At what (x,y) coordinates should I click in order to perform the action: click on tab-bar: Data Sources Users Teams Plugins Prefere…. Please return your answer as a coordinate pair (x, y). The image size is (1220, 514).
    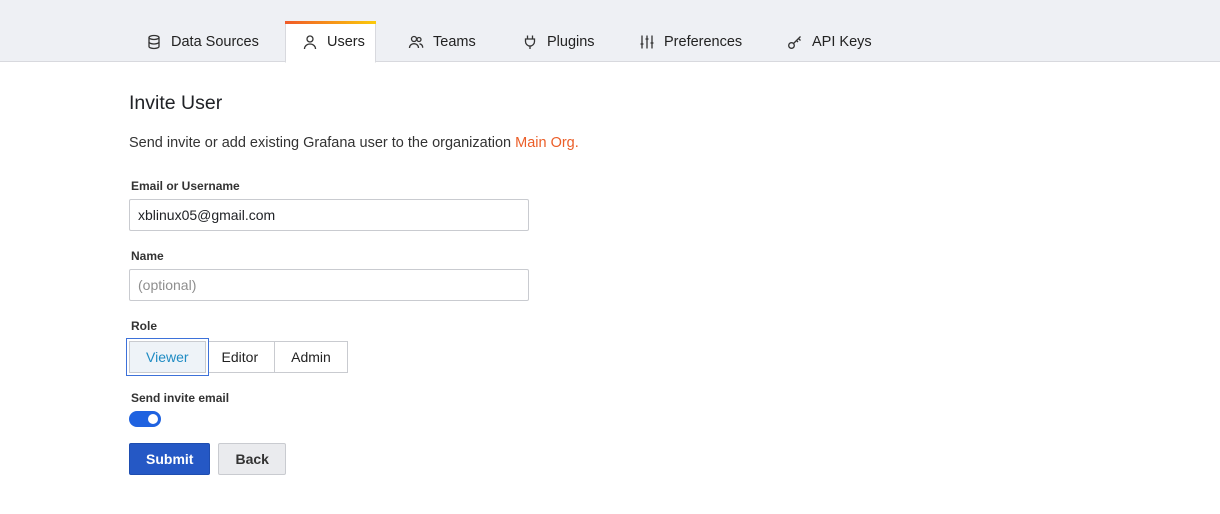
    Looking at the image, I should click on (610, 31).